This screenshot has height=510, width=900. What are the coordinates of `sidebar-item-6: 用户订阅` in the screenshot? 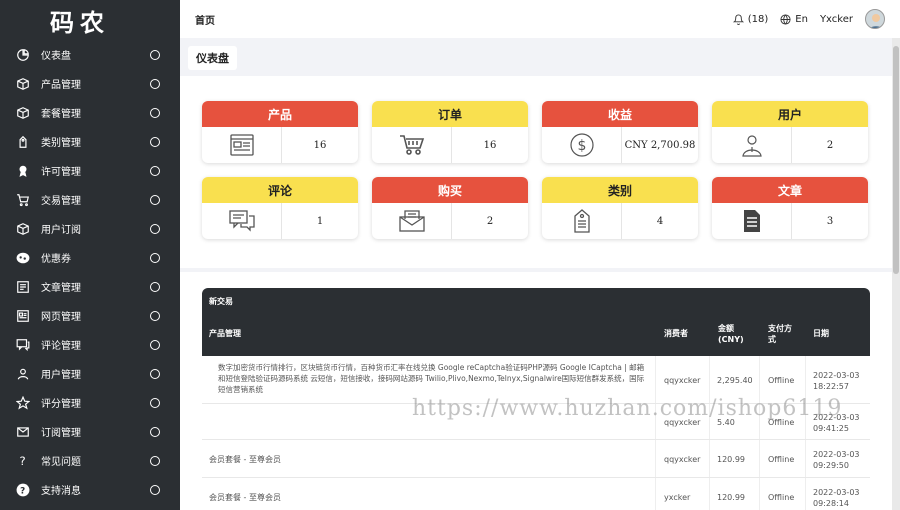 It's located at (90, 228).